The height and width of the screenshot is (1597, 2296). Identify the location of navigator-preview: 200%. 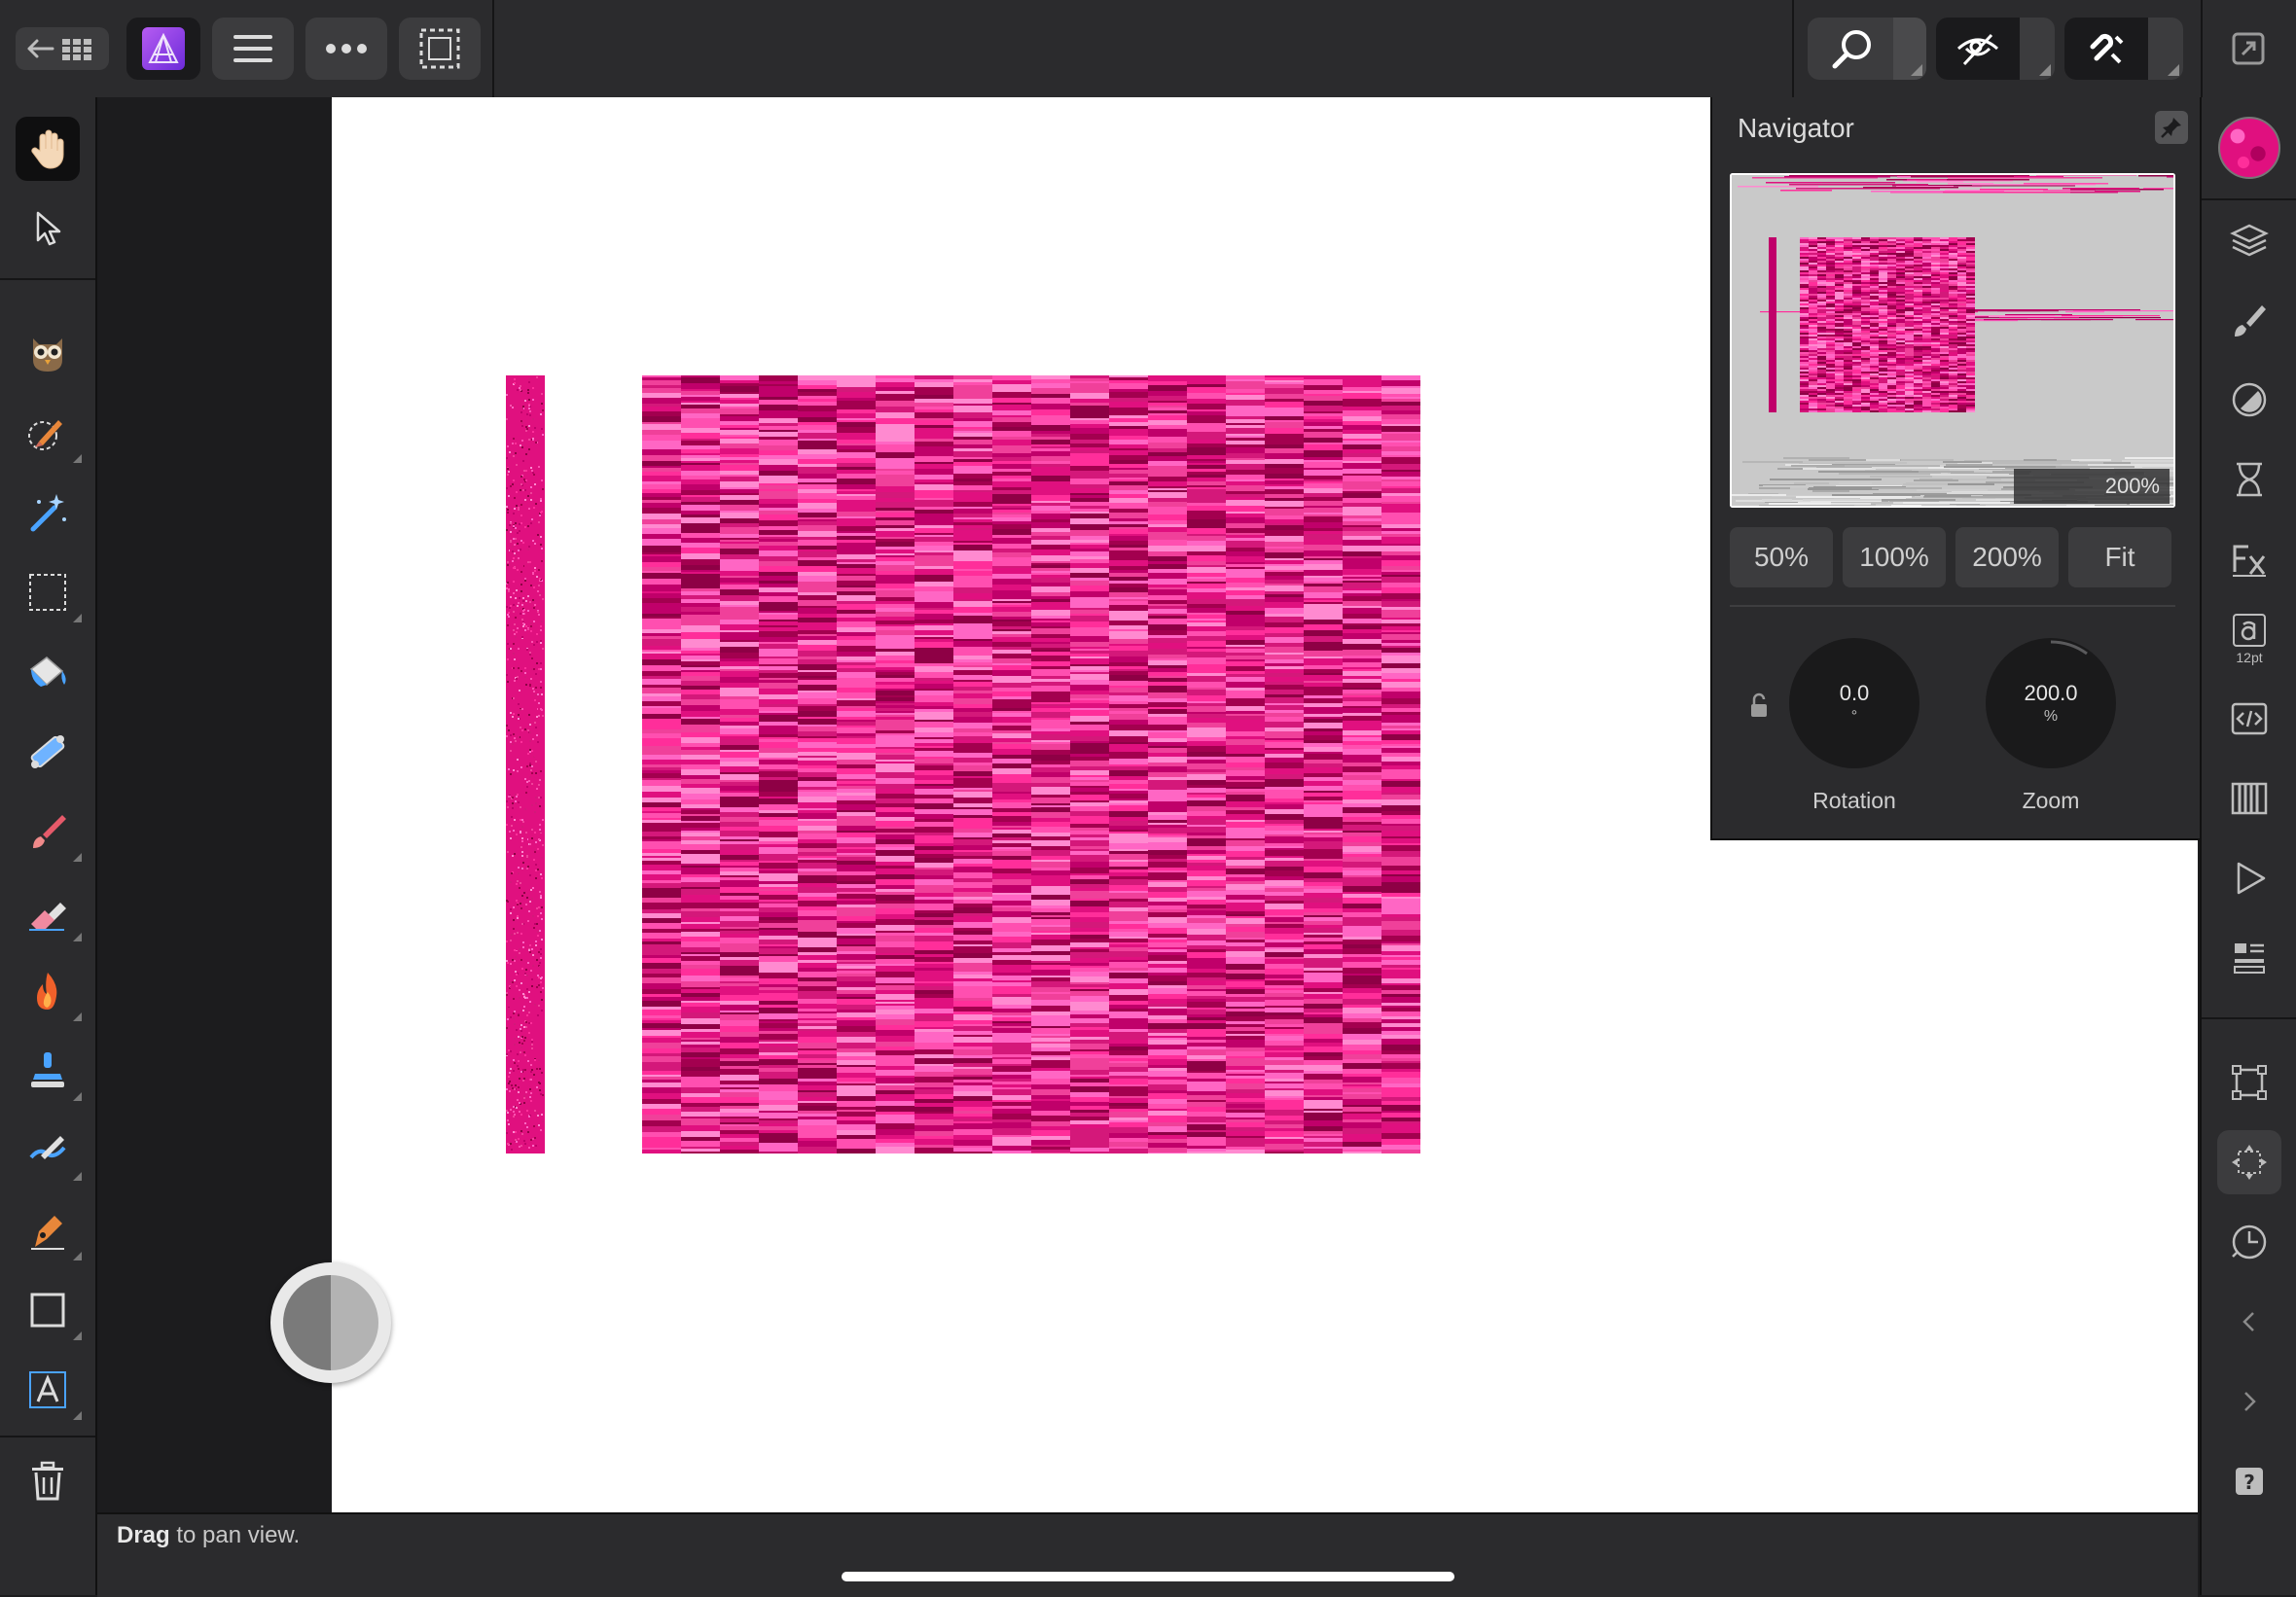
(1952, 340).